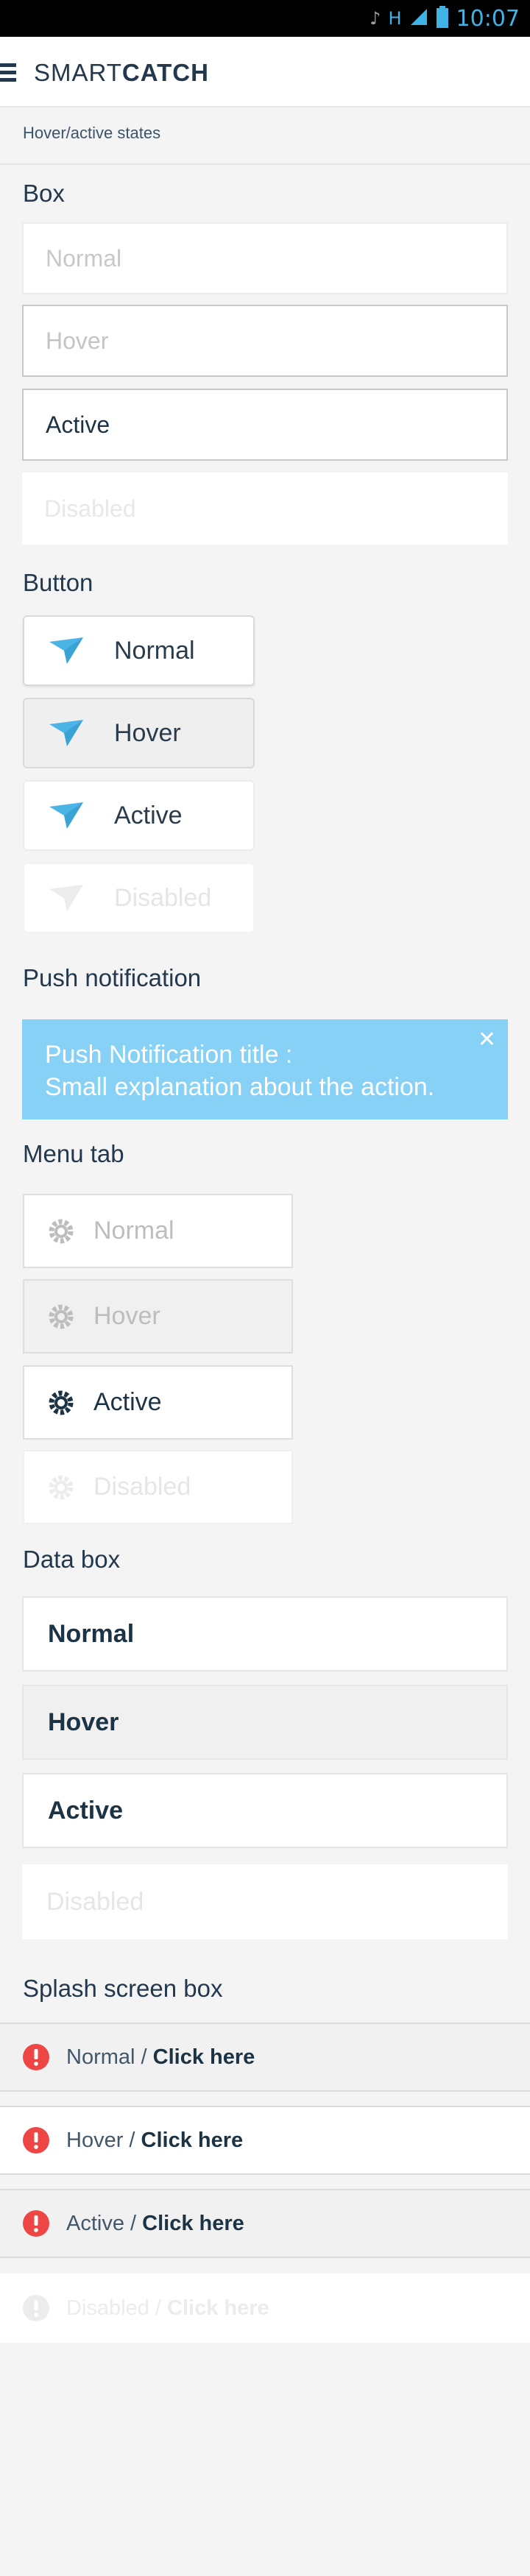  I want to click on section-title-button: Button, so click(58, 582).